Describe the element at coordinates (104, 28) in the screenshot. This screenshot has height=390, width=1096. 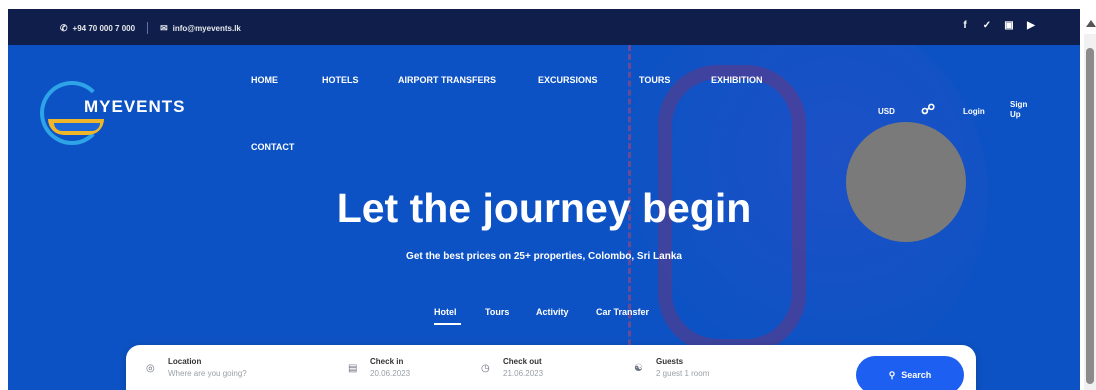
I see `phone-number: +94 70 000 7 000` at that location.